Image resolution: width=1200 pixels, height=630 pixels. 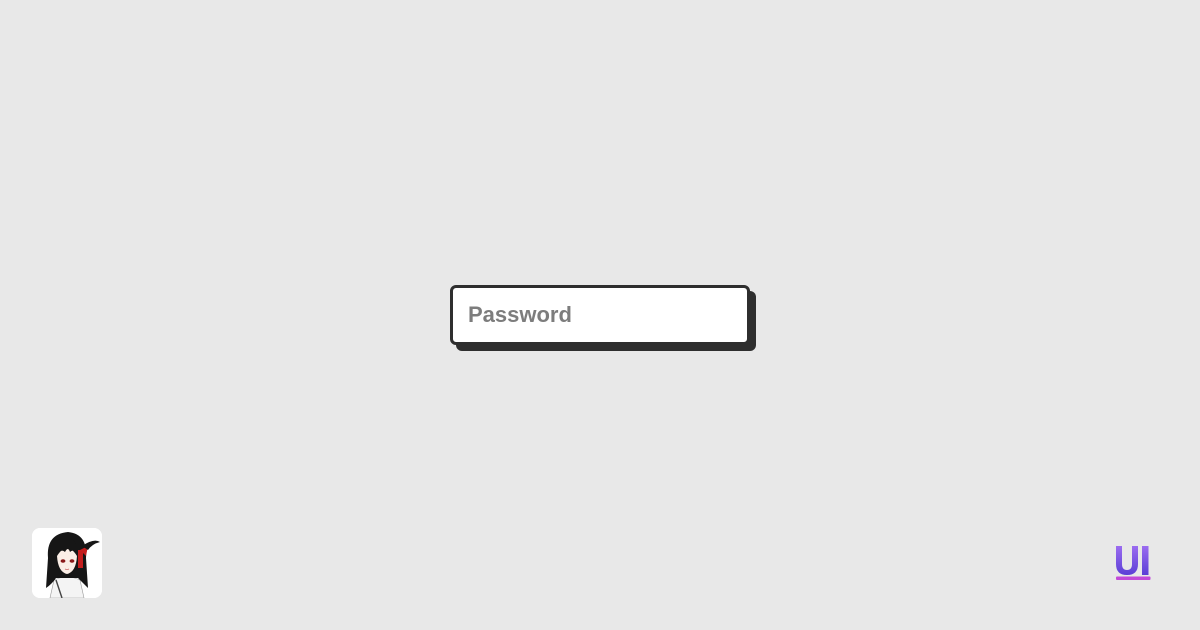 I want to click on avatar, so click(x=67, y=563).